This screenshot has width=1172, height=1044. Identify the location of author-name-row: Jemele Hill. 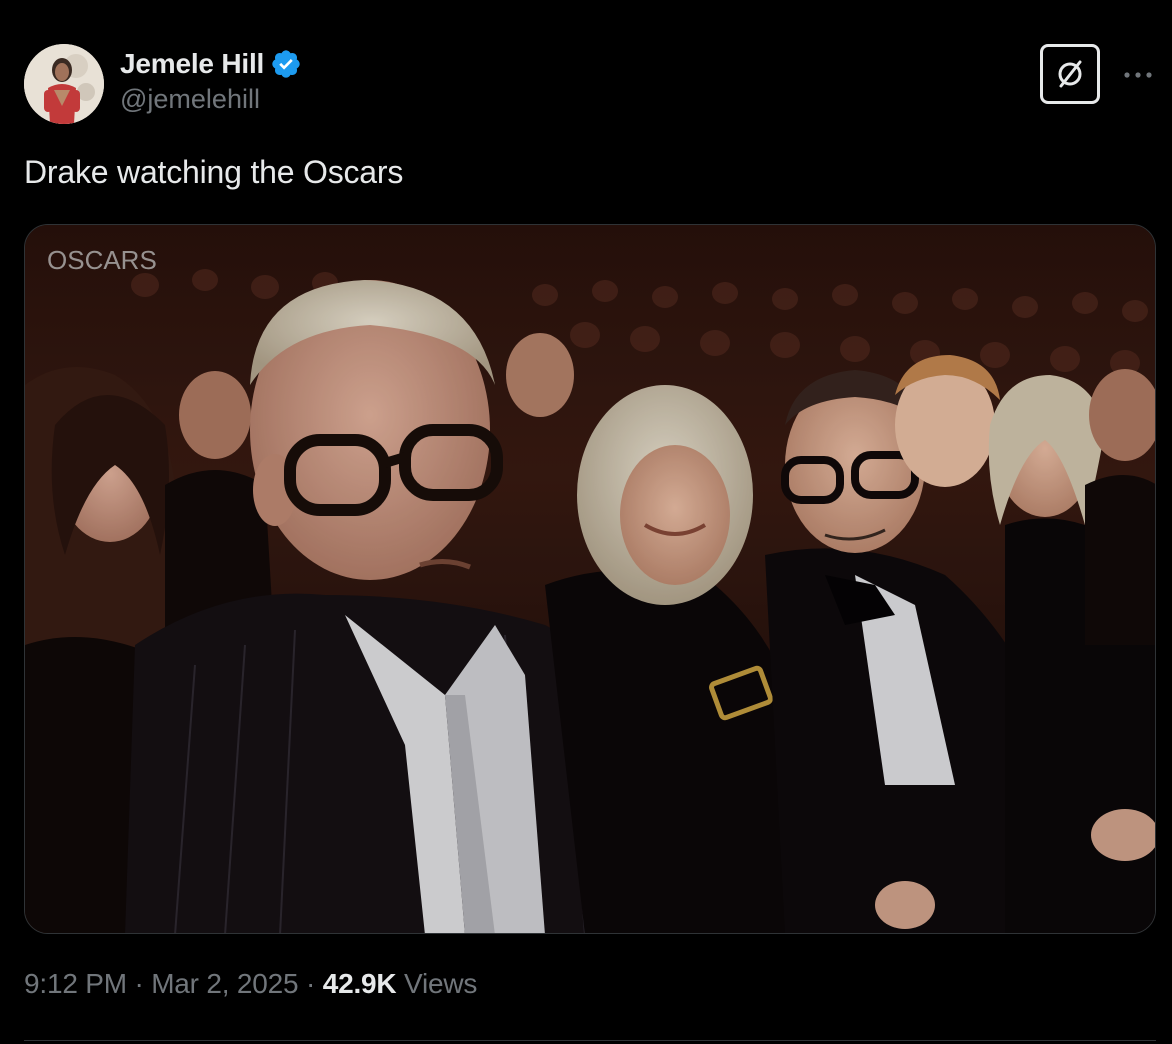
(211, 64).